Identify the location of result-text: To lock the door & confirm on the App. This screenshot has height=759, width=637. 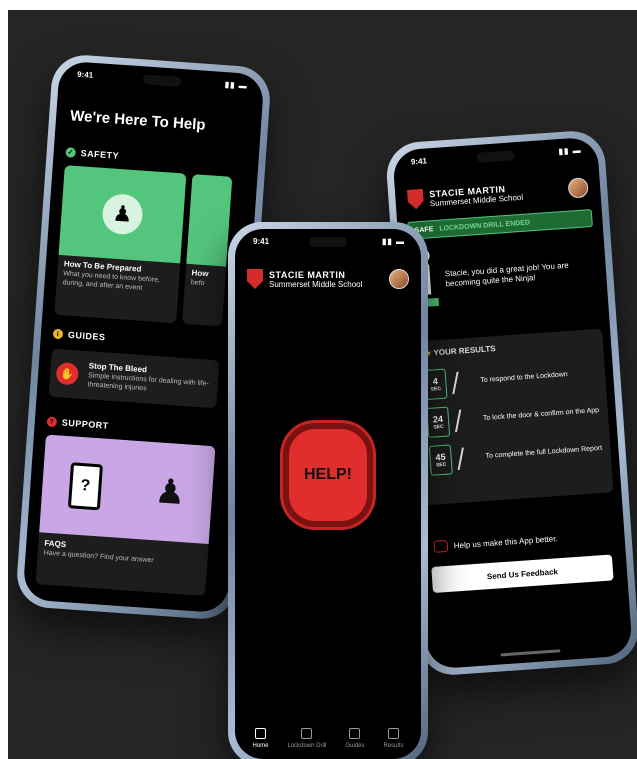
(541, 415).